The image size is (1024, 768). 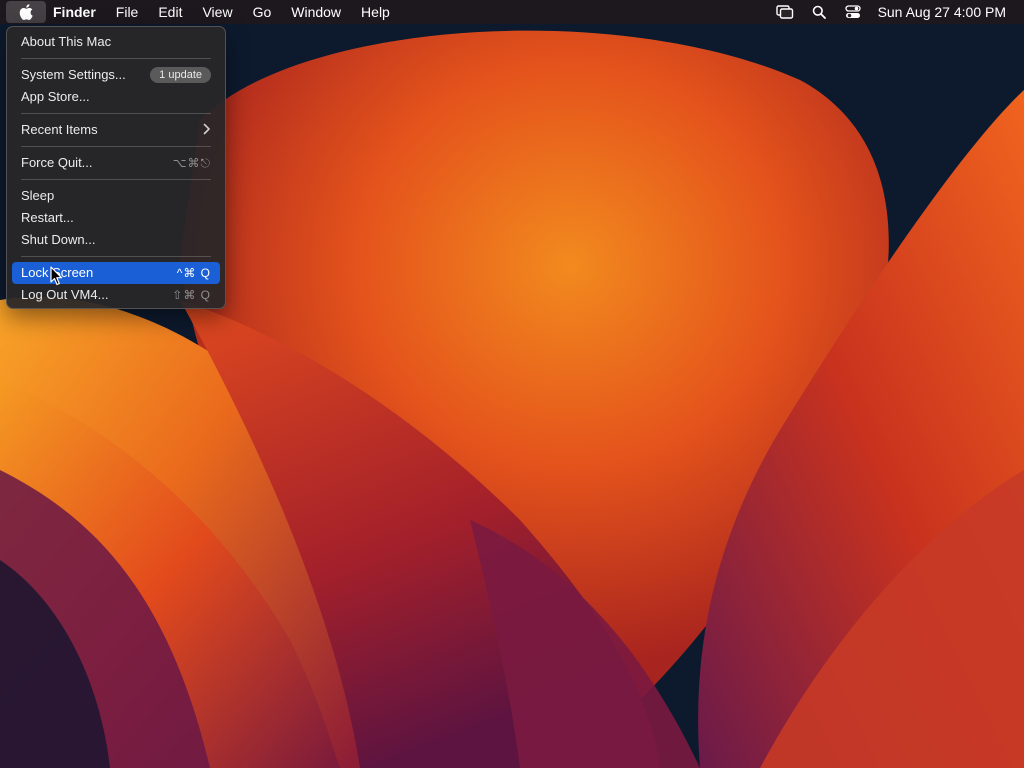 I want to click on menu-help: Help, so click(x=375, y=12).